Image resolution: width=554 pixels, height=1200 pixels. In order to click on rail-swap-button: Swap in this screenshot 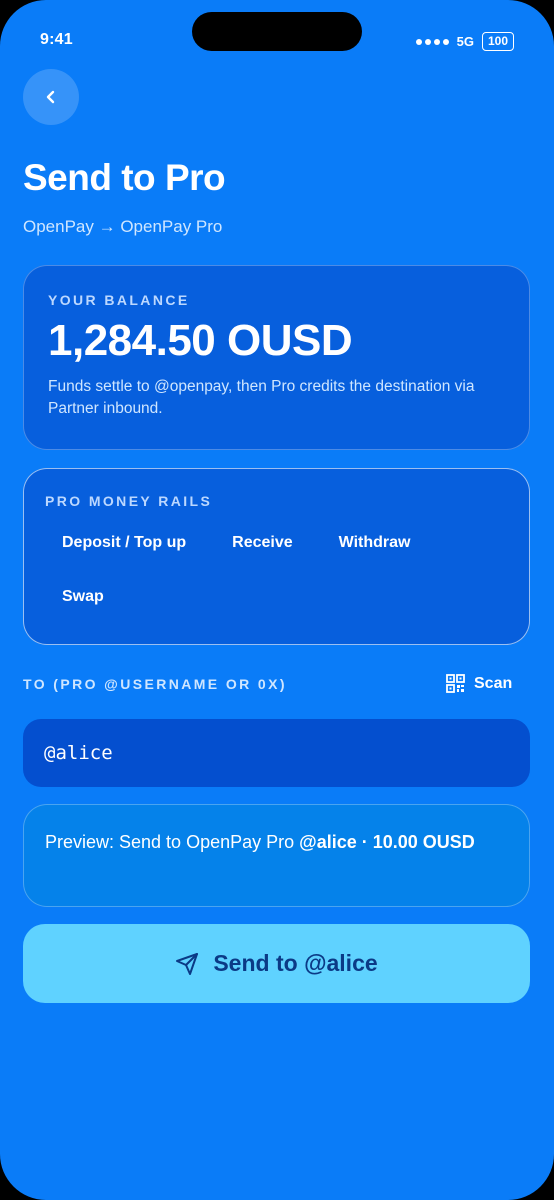, I will do `click(83, 597)`.